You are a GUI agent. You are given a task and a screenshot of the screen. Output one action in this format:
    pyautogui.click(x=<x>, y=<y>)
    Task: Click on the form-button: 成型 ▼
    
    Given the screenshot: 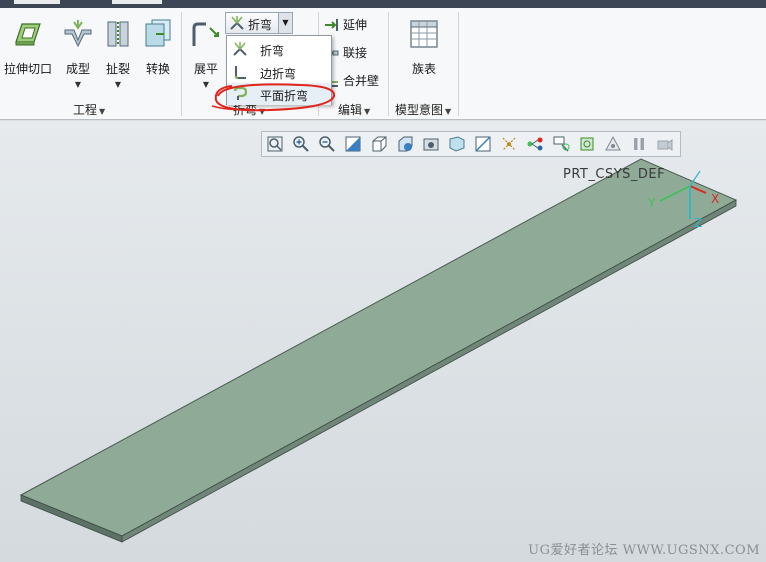 What is the action you would take?
    pyautogui.click(x=78, y=54)
    